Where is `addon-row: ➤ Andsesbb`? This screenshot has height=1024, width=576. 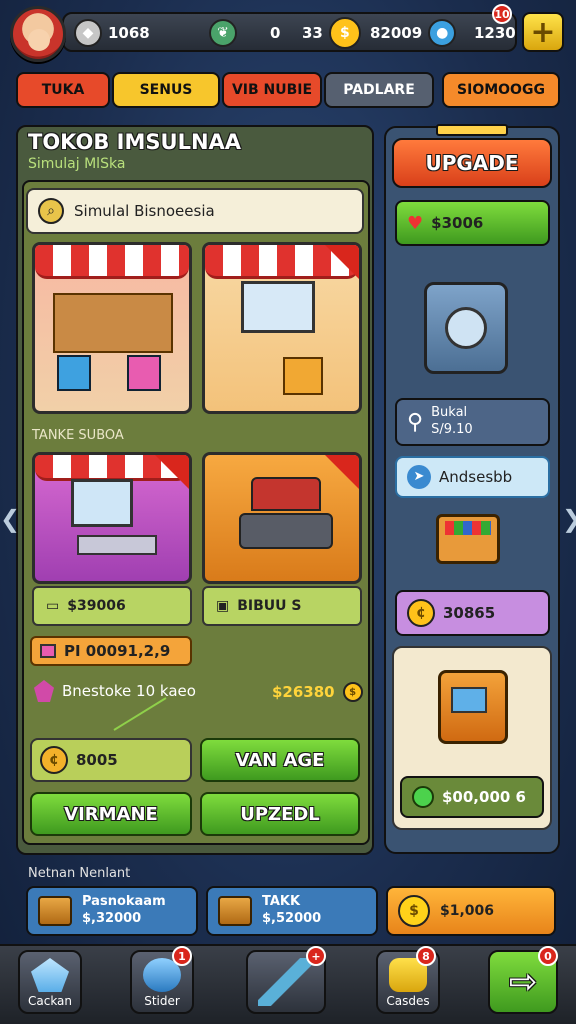 addon-row: ➤ Andsesbb is located at coordinates (472, 477).